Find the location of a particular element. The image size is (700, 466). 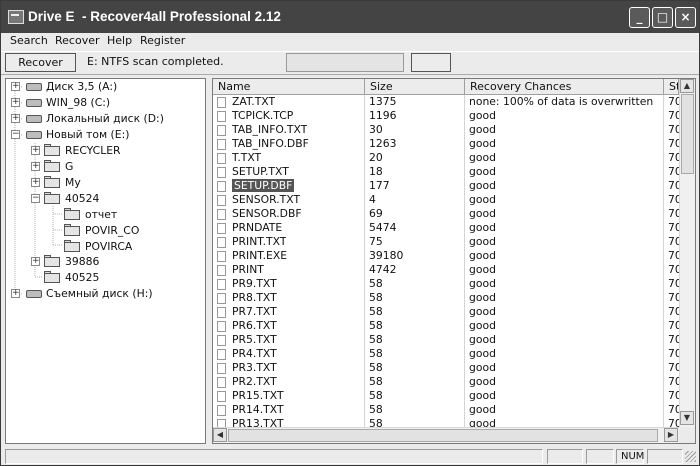

vertical-scrollbar: ▲ ▼ is located at coordinates (687, 253).